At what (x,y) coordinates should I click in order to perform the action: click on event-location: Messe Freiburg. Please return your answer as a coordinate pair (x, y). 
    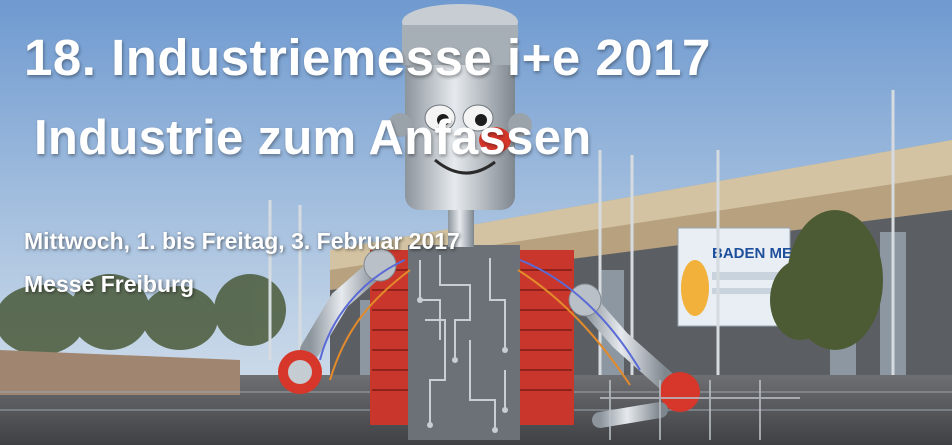
    Looking at the image, I should click on (109, 284).